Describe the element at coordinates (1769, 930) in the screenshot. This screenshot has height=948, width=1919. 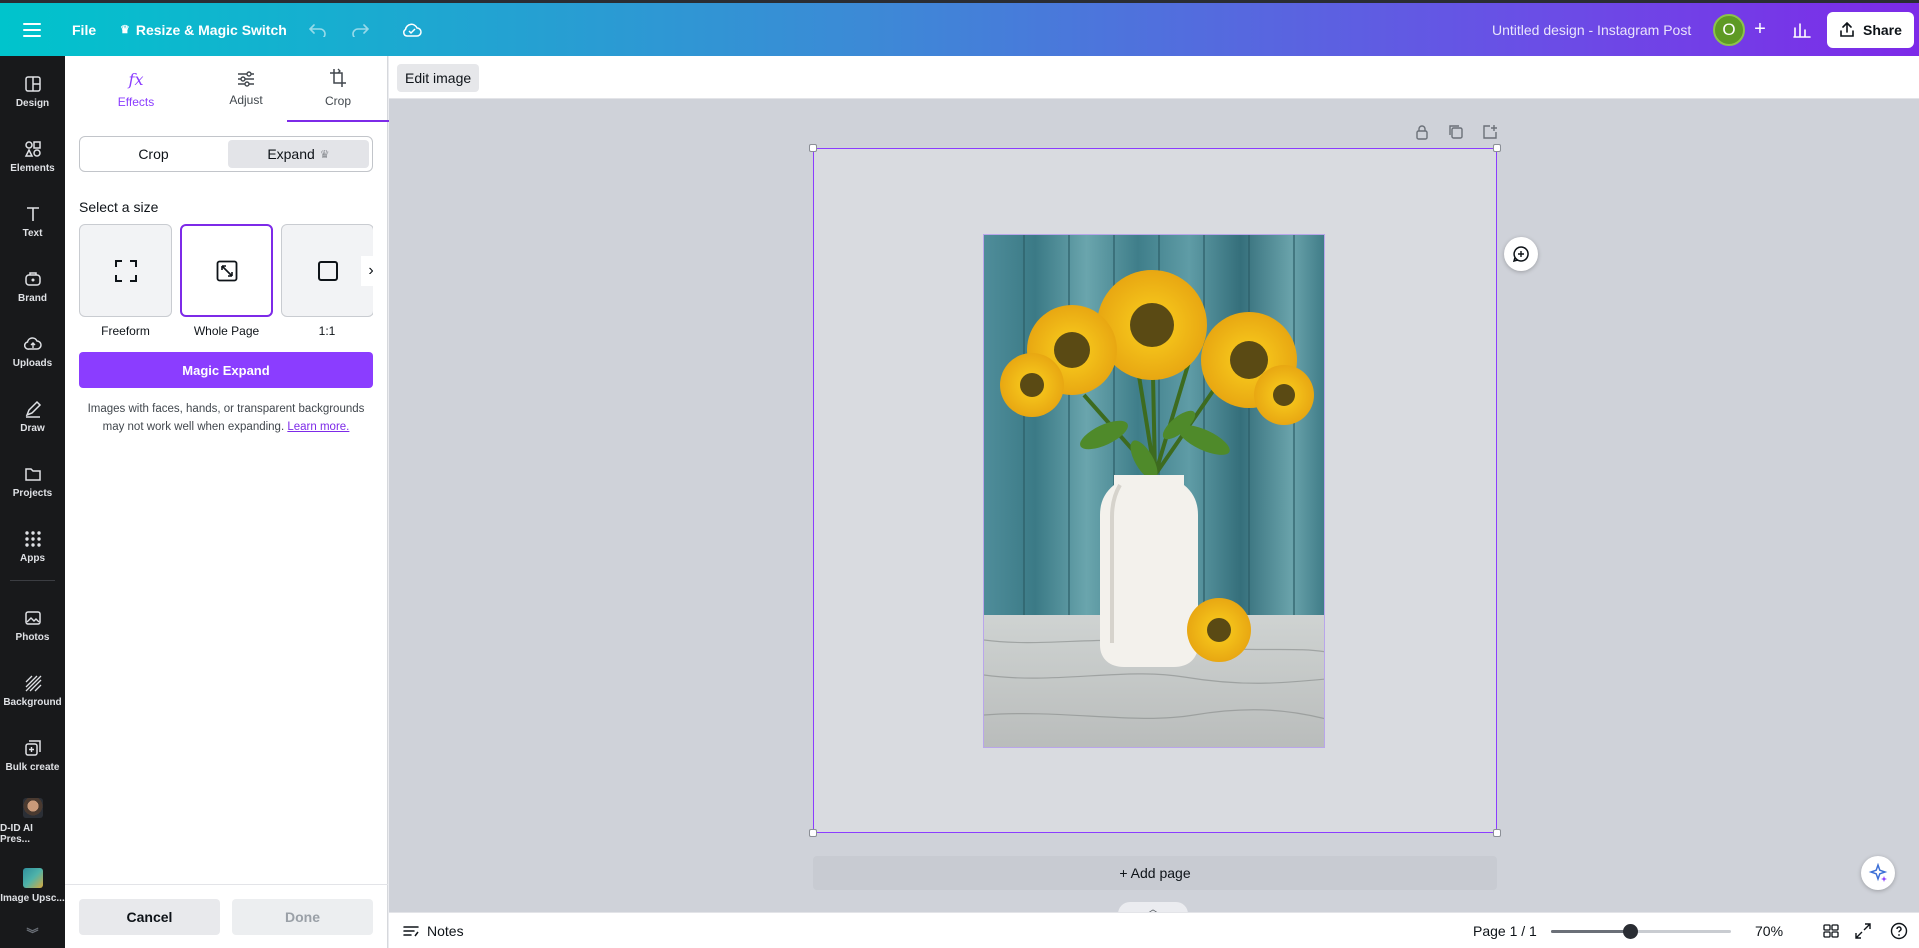
I see `zoom-level: 70%` at that location.